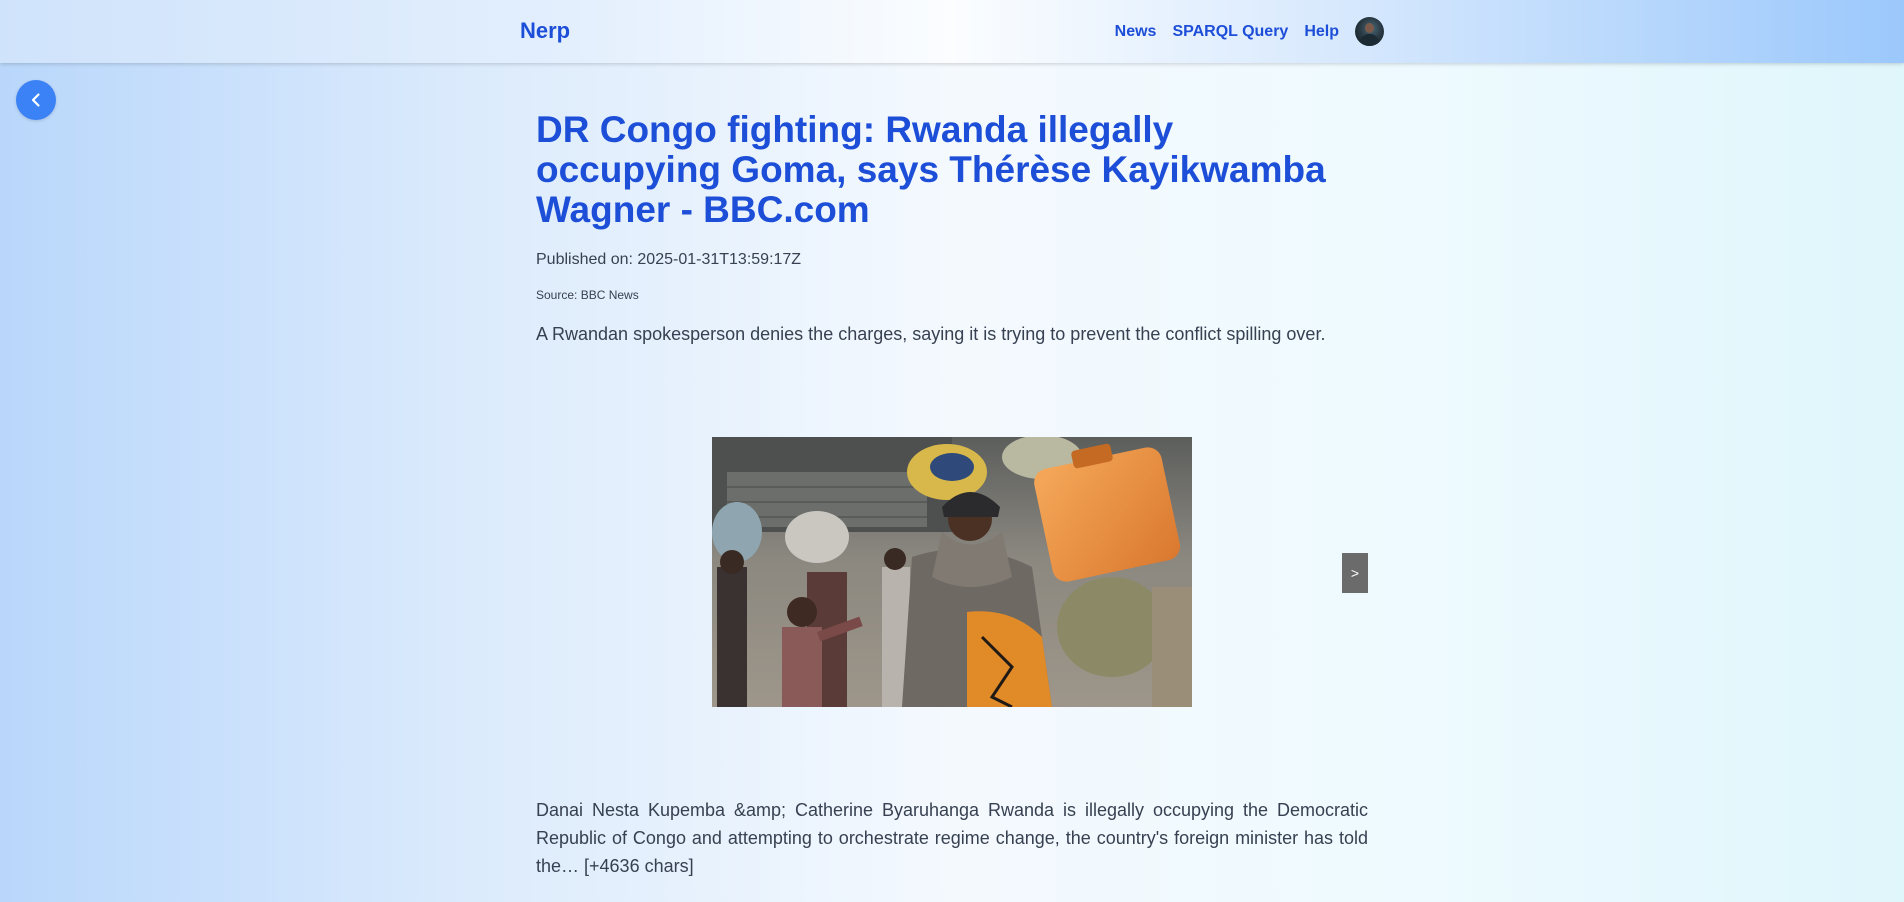  What do you see at coordinates (1136, 32) in the screenshot?
I see `nav-news-link: News` at bounding box center [1136, 32].